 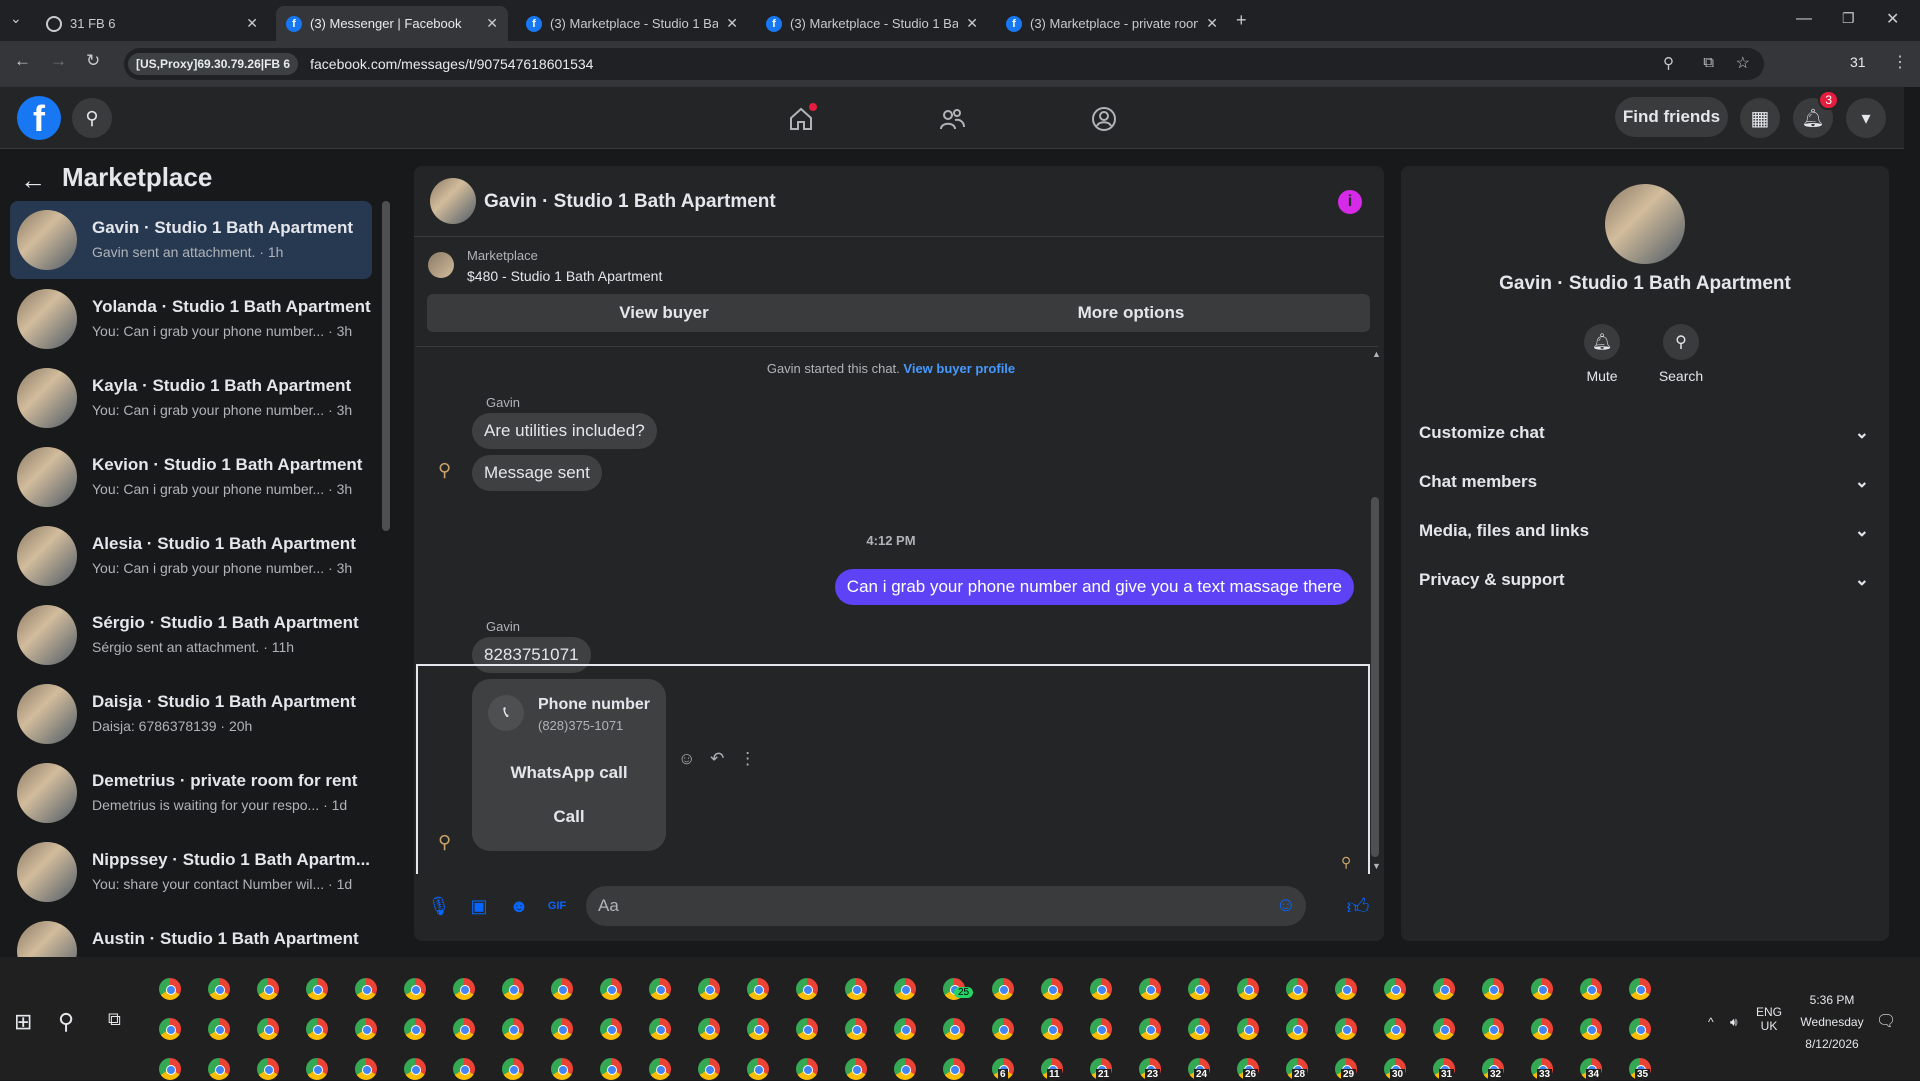 What do you see at coordinates (1375, 677) in the screenshot?
I see `message-scrollbar` at bounding box center [1375, 677].